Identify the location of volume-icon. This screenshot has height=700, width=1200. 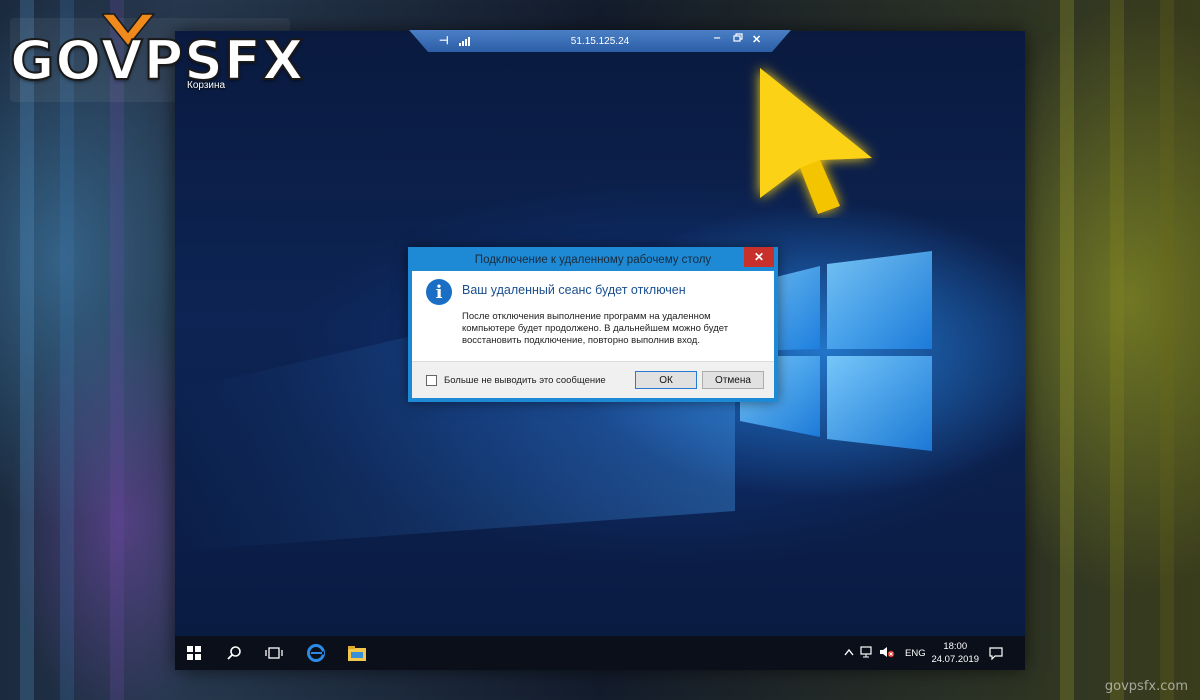
(887, 653).